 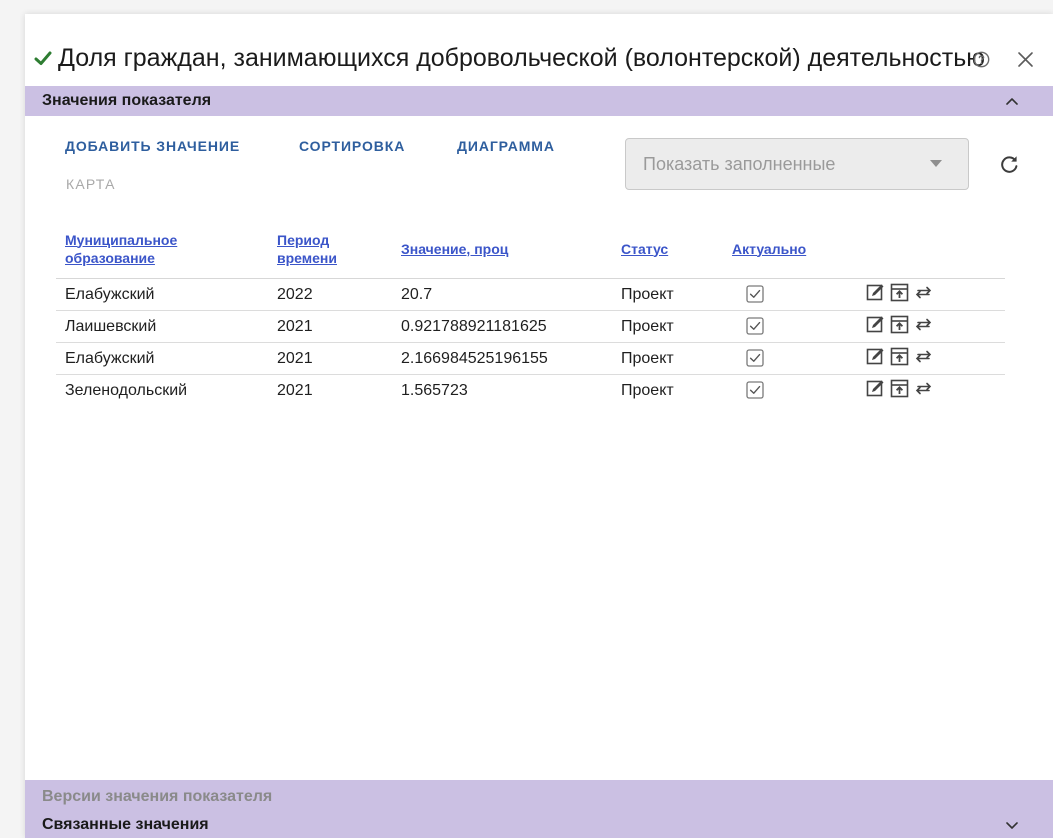 I want to click on check-icon, so click(x=43, y=58).